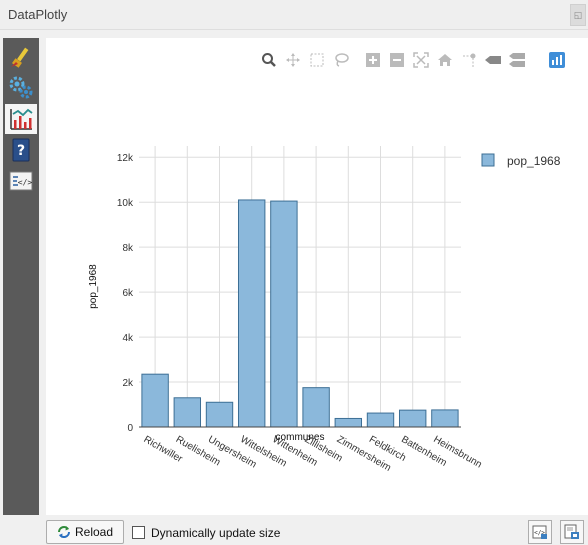  Describe the element at coordinates (557, 60) in the screenshot. I see `plotly-logo-icon` at that location.